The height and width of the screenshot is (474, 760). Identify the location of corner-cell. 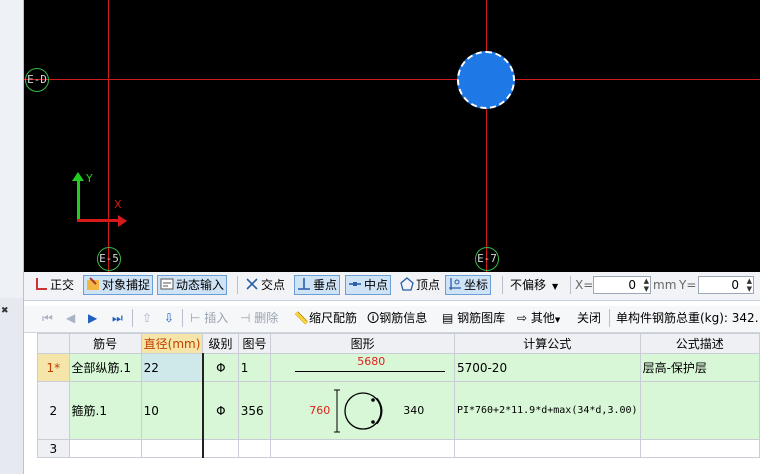
(53, 343).